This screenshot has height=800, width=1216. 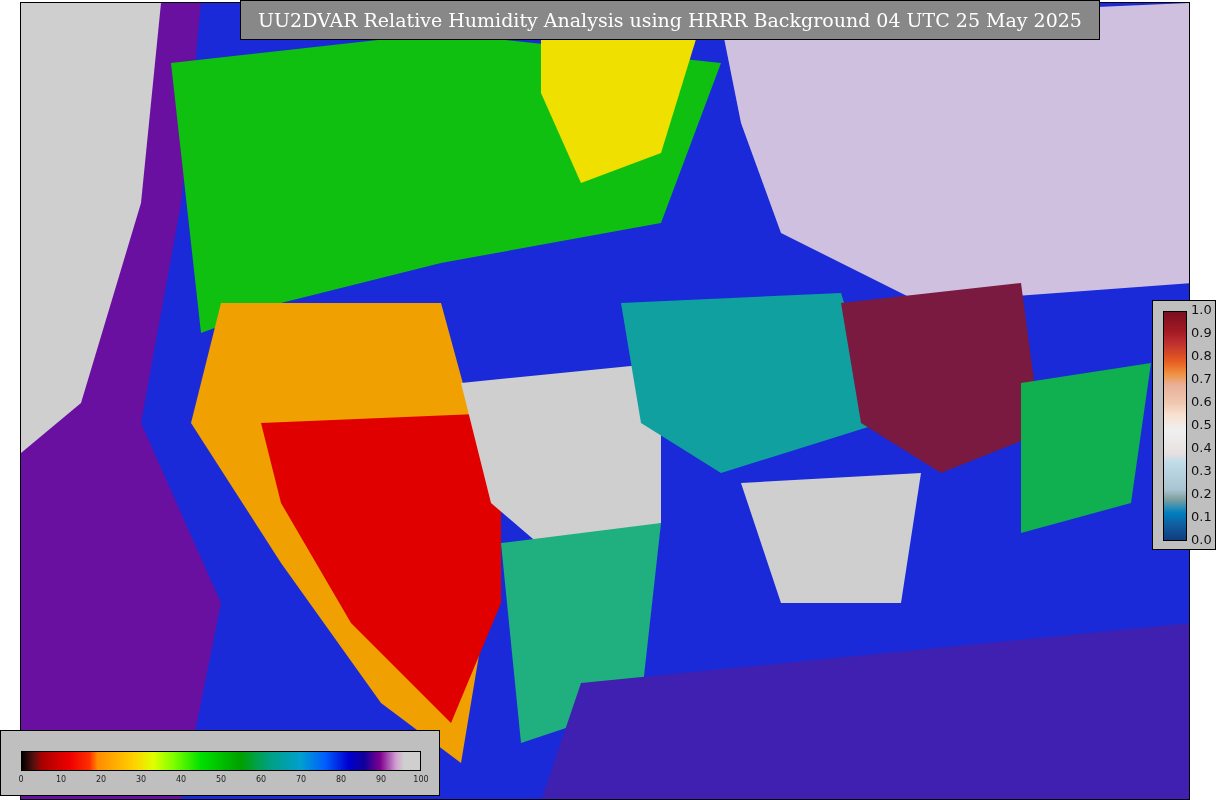 What do you see at coordinates (261, 779) in the screenshot?
I see `scale-label: 60` at bounding box center [261, 779].